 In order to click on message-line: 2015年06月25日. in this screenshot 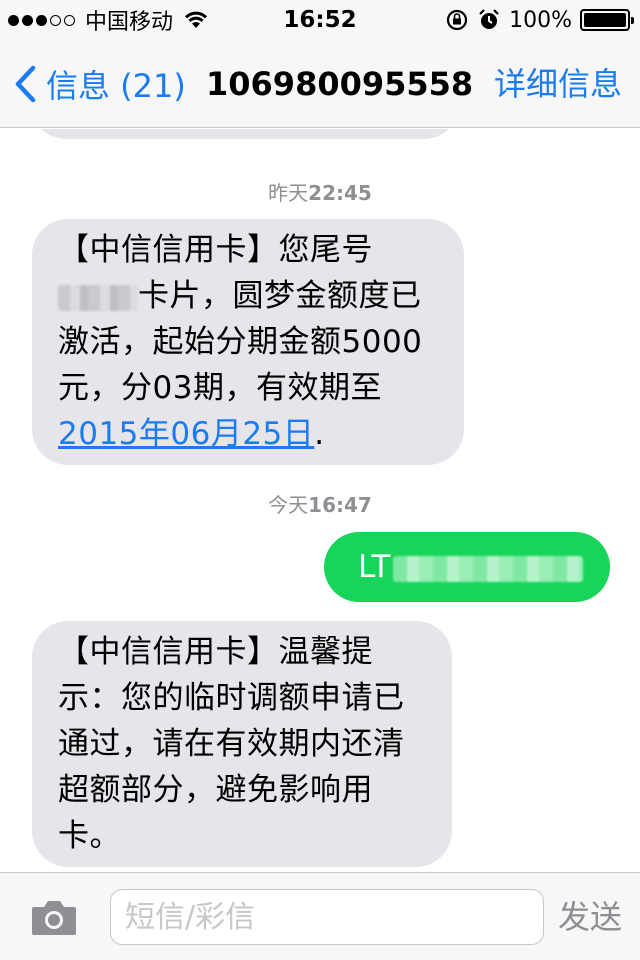, I will do `click(248, 434)`.